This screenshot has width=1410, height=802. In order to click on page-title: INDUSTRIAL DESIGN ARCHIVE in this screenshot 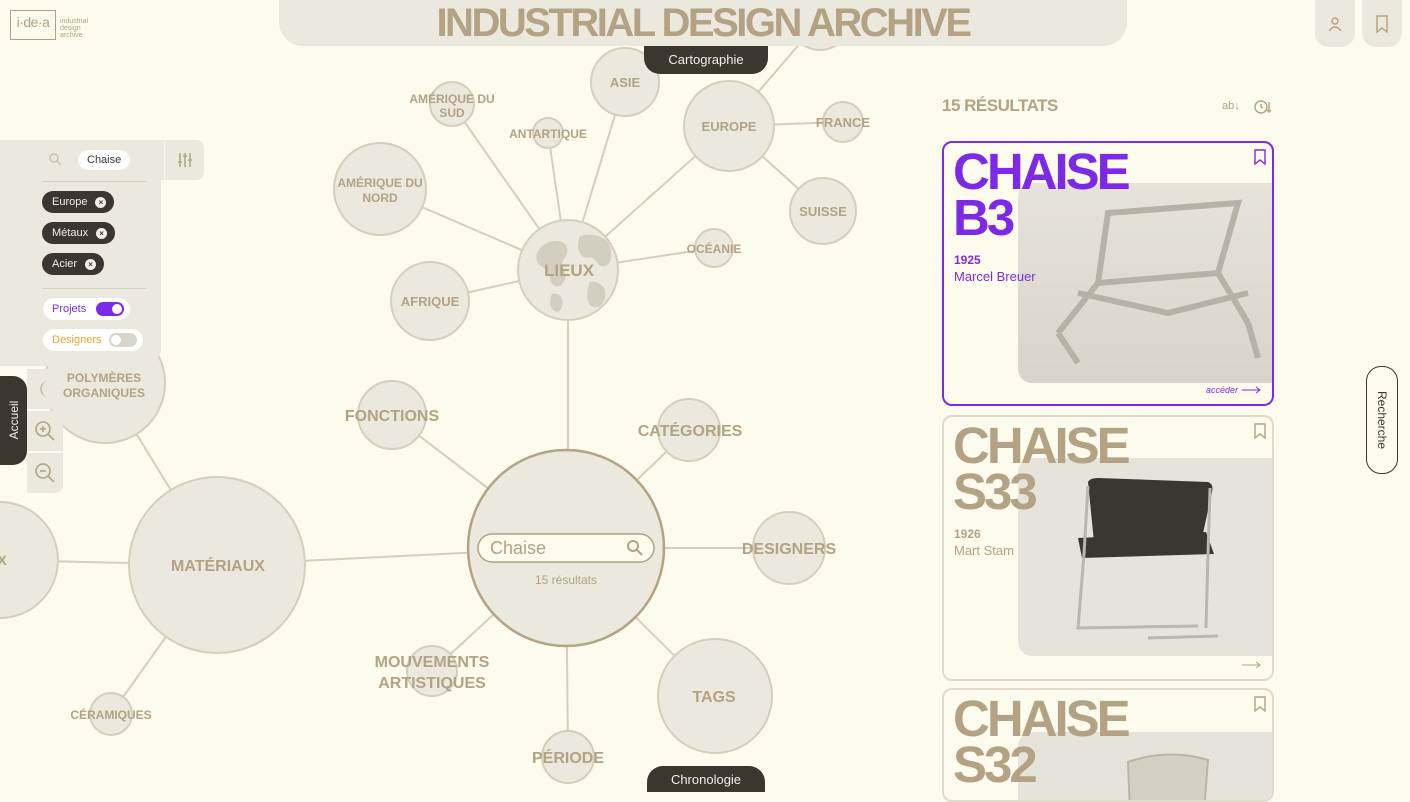, I will do `click(704, 23)`.